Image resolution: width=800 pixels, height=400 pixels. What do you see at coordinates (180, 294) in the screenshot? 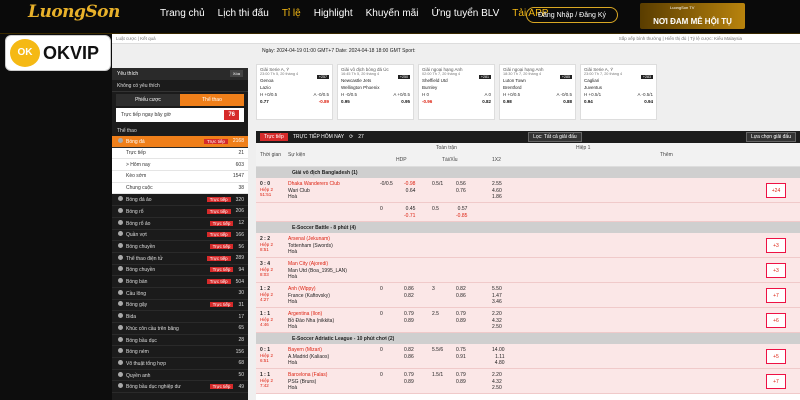
I see `sidebar-item: Cầu lông 30` at bounding box center [180, 294].